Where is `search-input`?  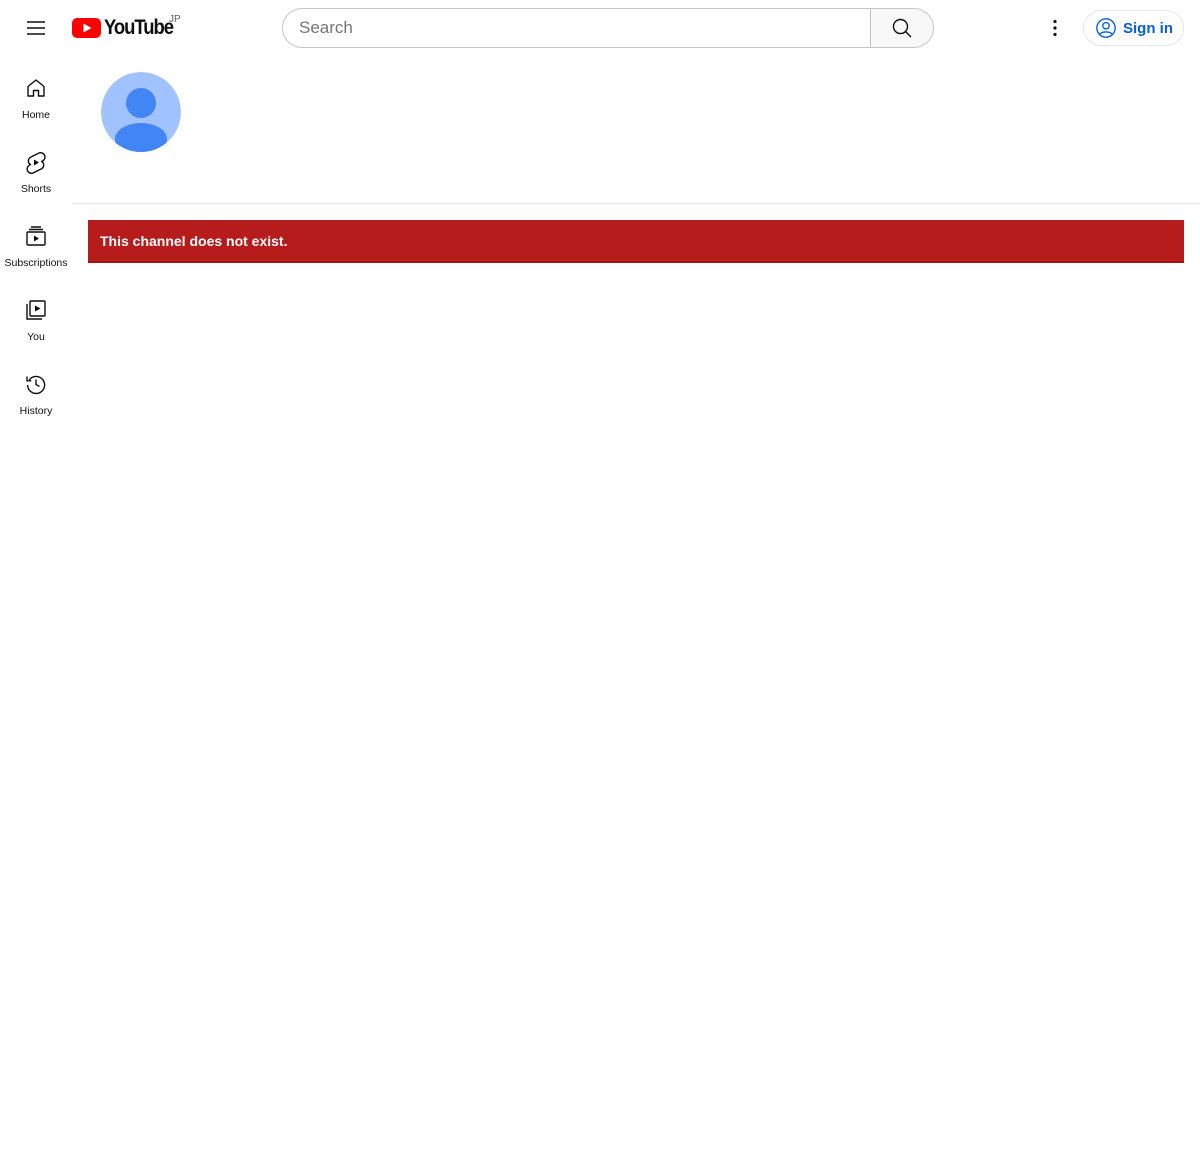
search-input is located at coordinates (577, 28).